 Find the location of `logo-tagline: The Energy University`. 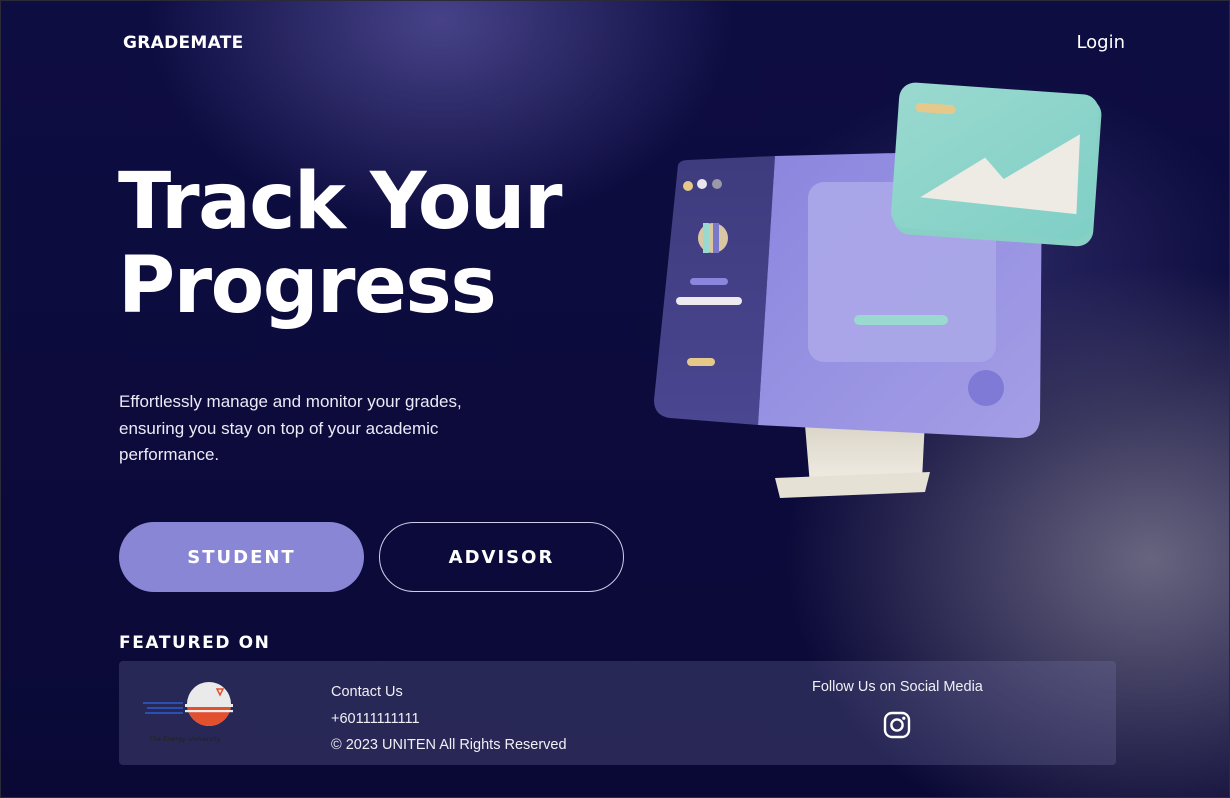

logo-tagline: The Energy University is located at coordinates (185, 739).